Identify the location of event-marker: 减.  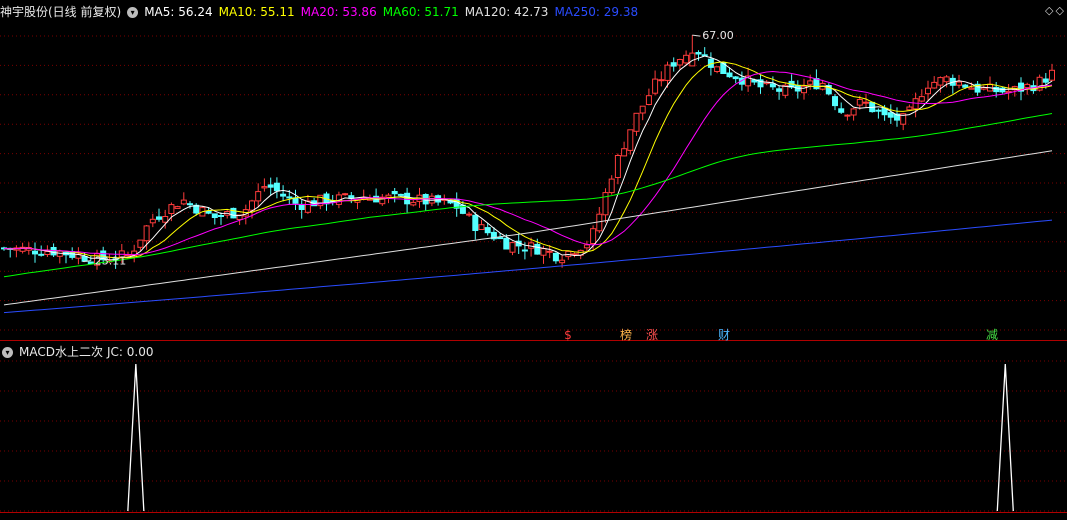
(992, 335).